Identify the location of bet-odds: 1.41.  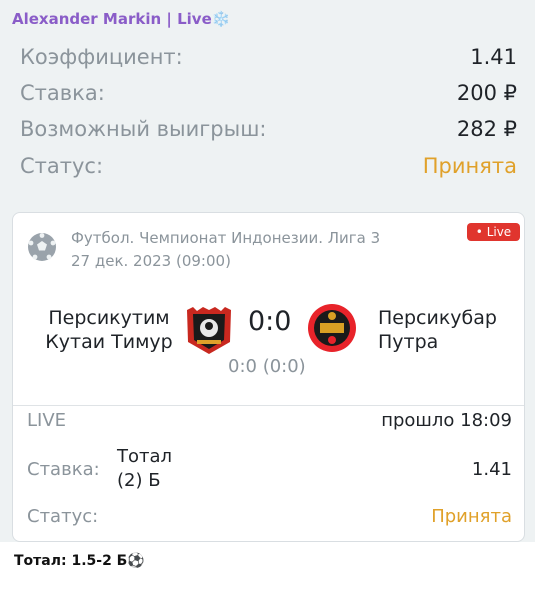
(491, 469).